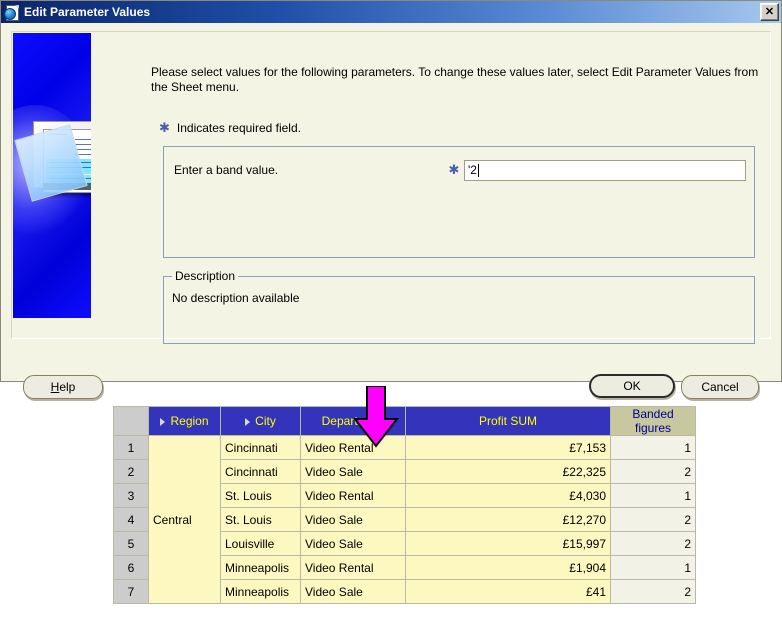 The width and height of the screenshot is (782, 628). What do you see at coordinates (205, 276) in the screenshot?
I see `description-legend: Description` at bounding box center [205, 276].